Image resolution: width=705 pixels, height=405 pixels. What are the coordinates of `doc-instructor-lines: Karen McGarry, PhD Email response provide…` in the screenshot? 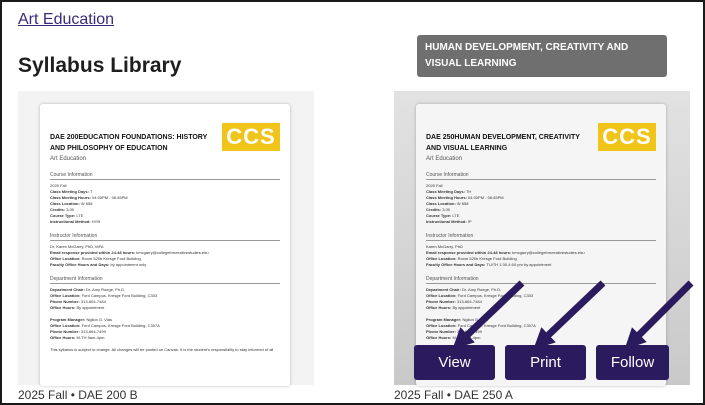 It's located at (541, 256).